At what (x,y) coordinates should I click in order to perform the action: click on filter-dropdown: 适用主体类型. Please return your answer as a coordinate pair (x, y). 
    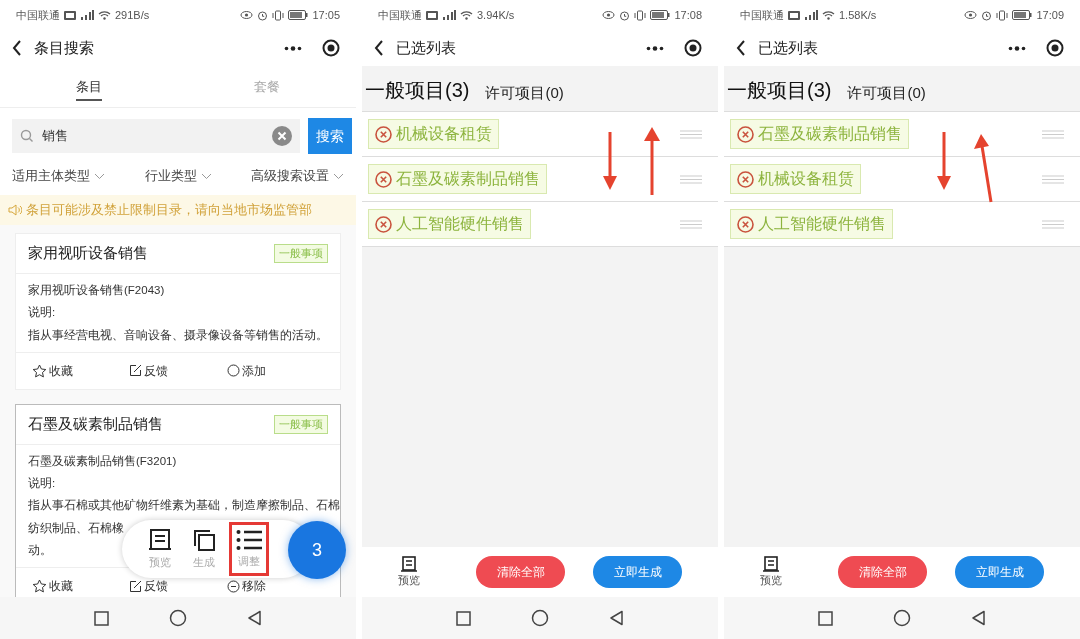
    Looking at the image, I should click on (58, 176).